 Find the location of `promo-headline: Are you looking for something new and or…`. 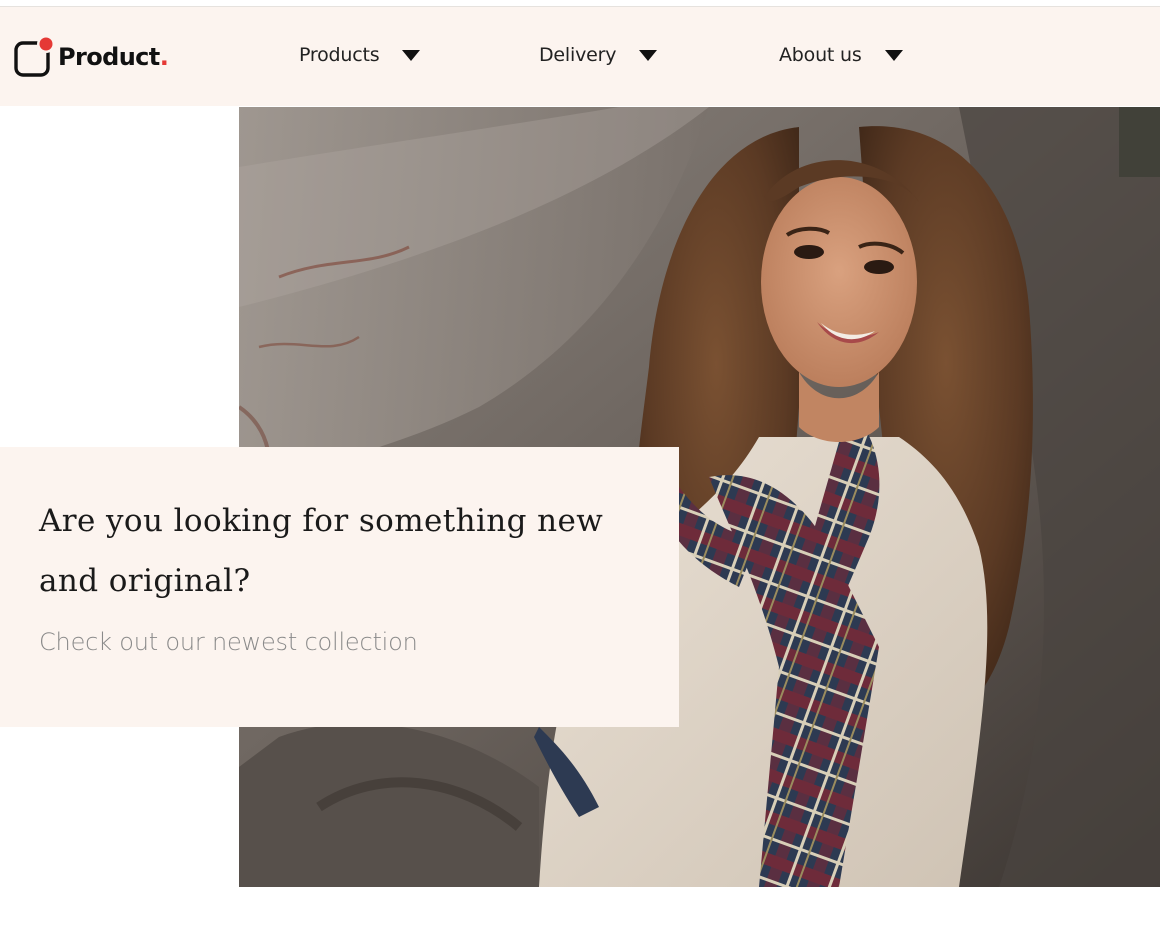

promo-headline: Are you looking for something new and or… is located at coordinates (321, 551).